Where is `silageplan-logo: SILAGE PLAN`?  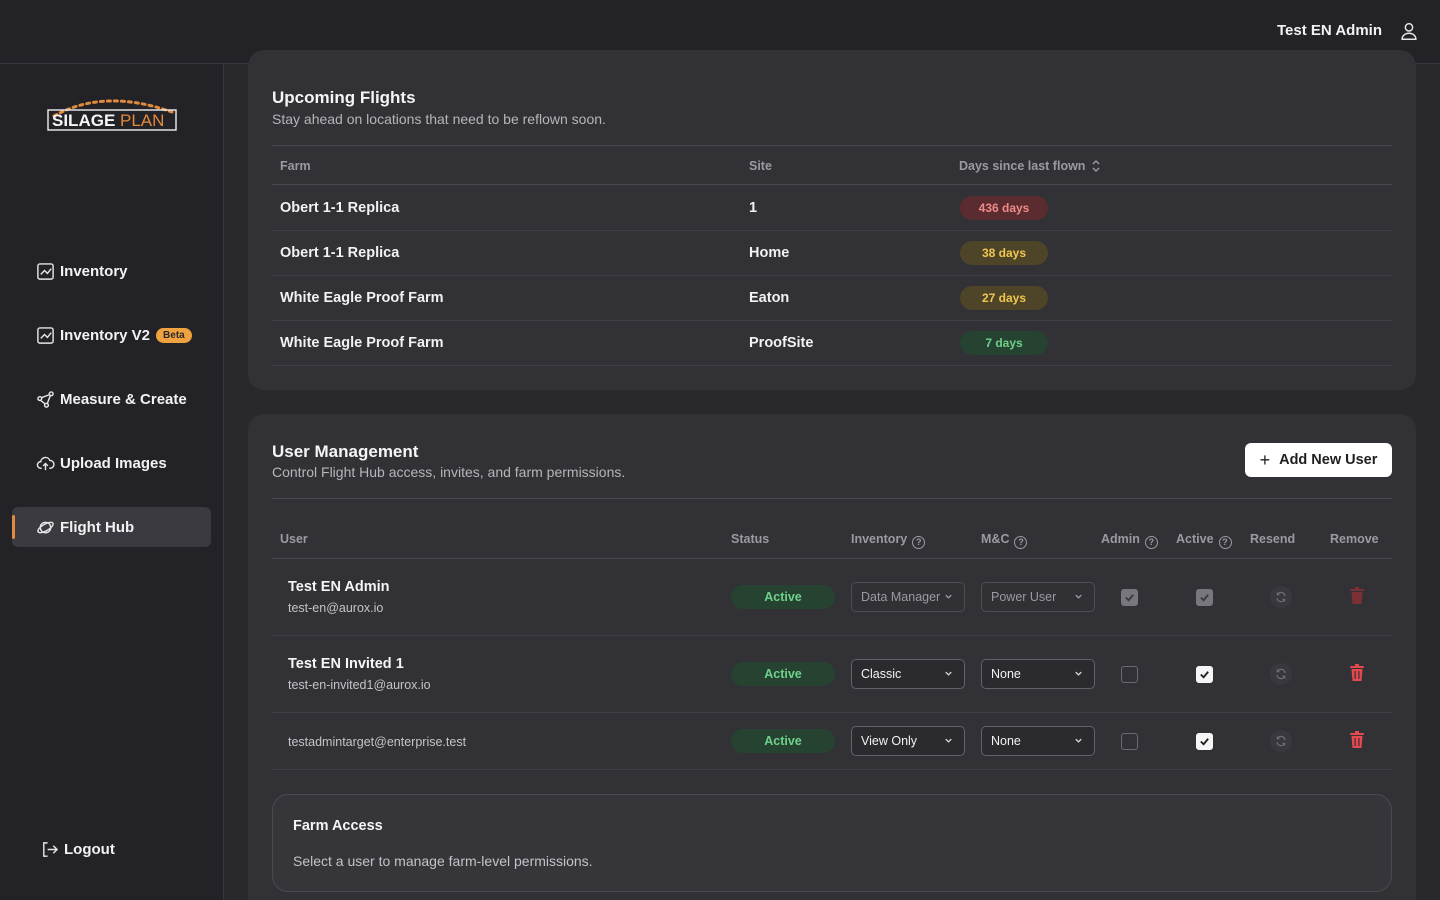 silageplan-logo: SILAGE PLAN is located at coordinates (114, 116).